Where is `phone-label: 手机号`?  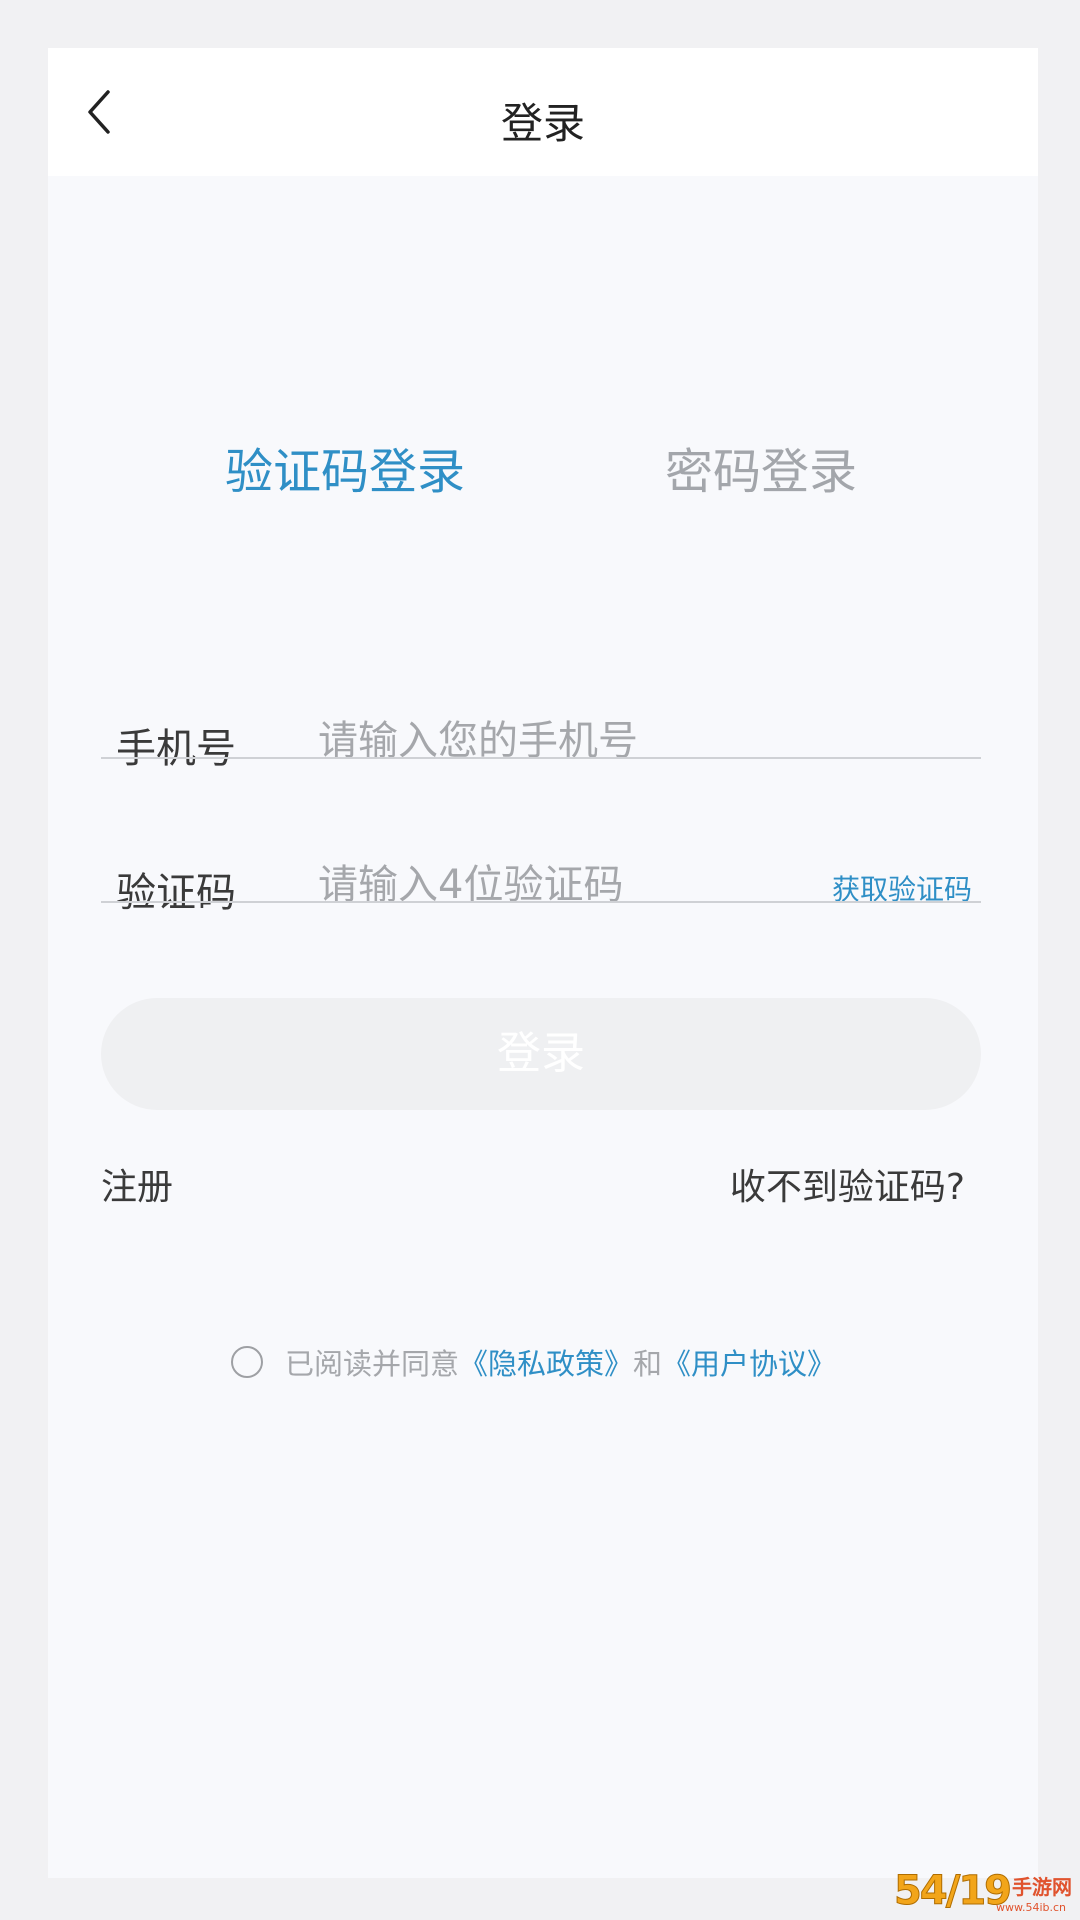
phone-label: 手机号 is located at coordinates (176, 749).